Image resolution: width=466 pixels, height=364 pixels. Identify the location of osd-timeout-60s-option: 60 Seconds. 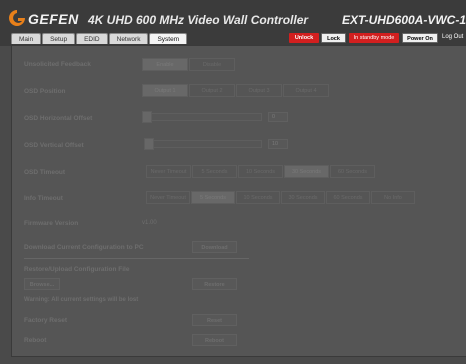
(352, 171).